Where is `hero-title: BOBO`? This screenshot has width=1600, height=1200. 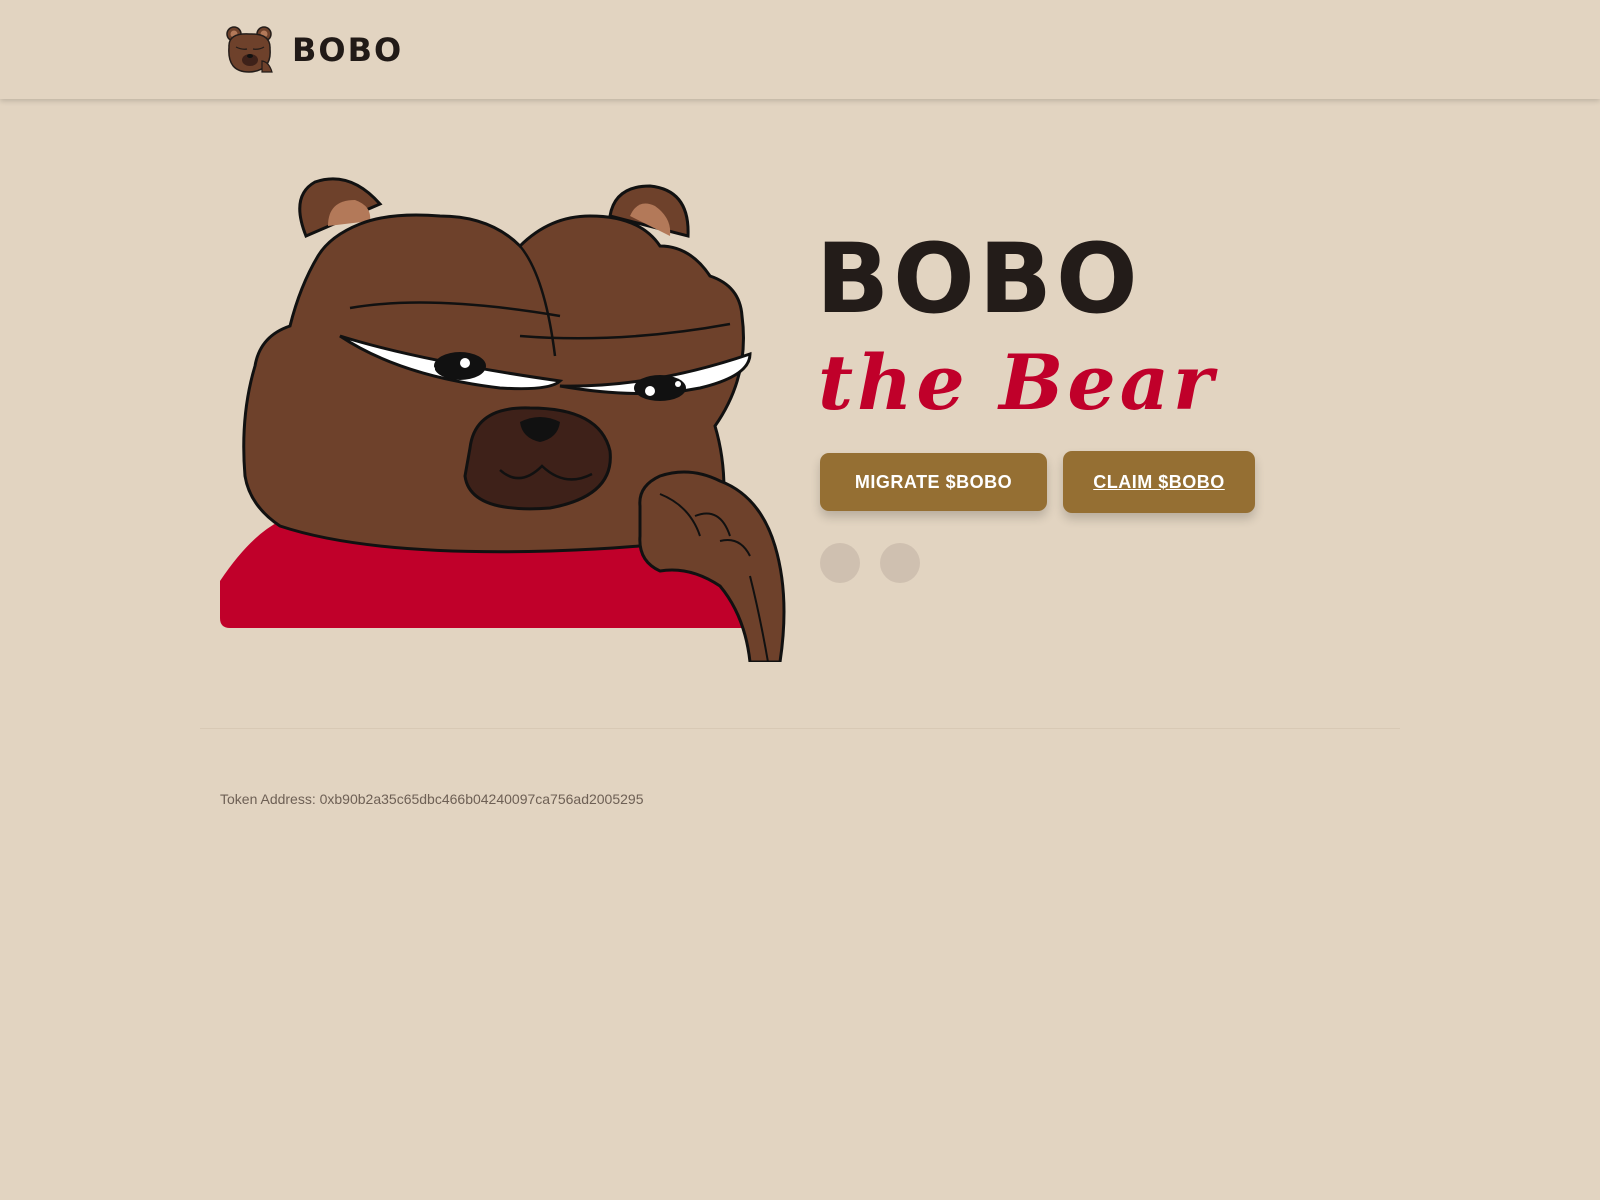 hero-title: BOBO is located at coordinates (979, 279).